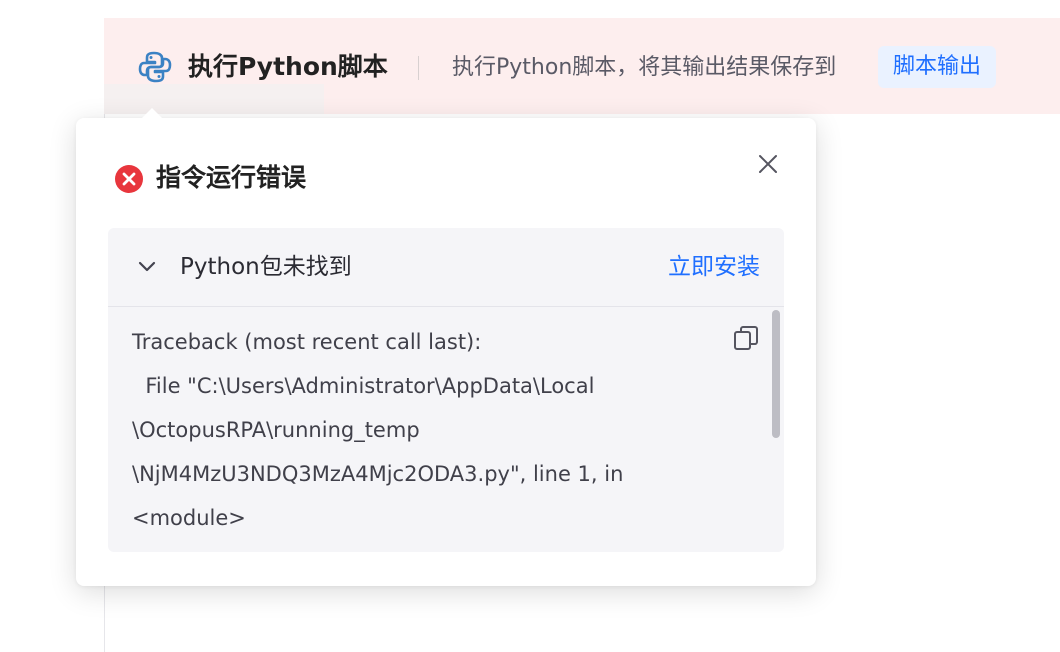 The width and height of the screenshot is (1060, 652). Describe the element at coordinates (276, 430) in the screenshot. I see `traceback-line: \OctopusRPA\running_temp` at that location.